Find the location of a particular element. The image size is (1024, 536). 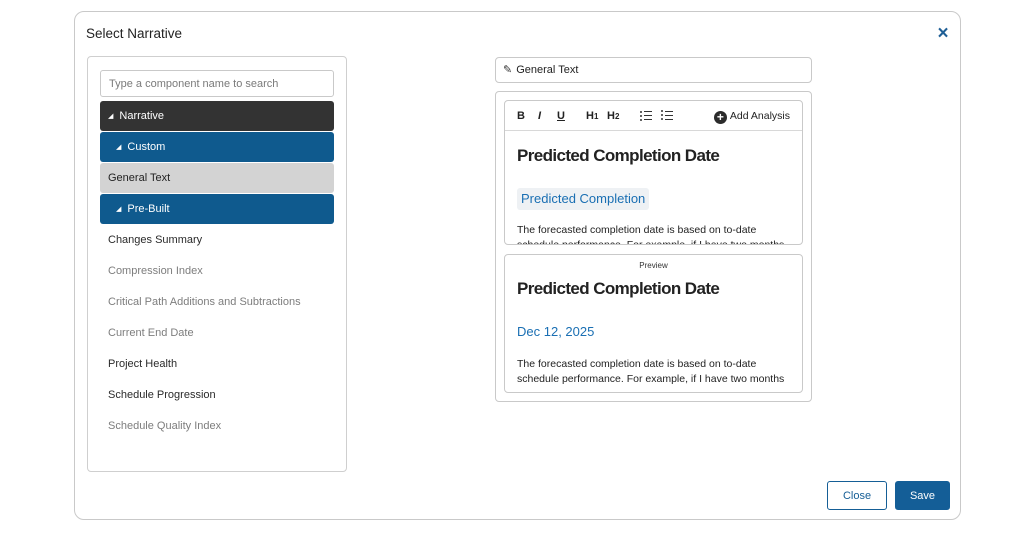

tree-node-label: Narrative is located at coordinates (142, 116).